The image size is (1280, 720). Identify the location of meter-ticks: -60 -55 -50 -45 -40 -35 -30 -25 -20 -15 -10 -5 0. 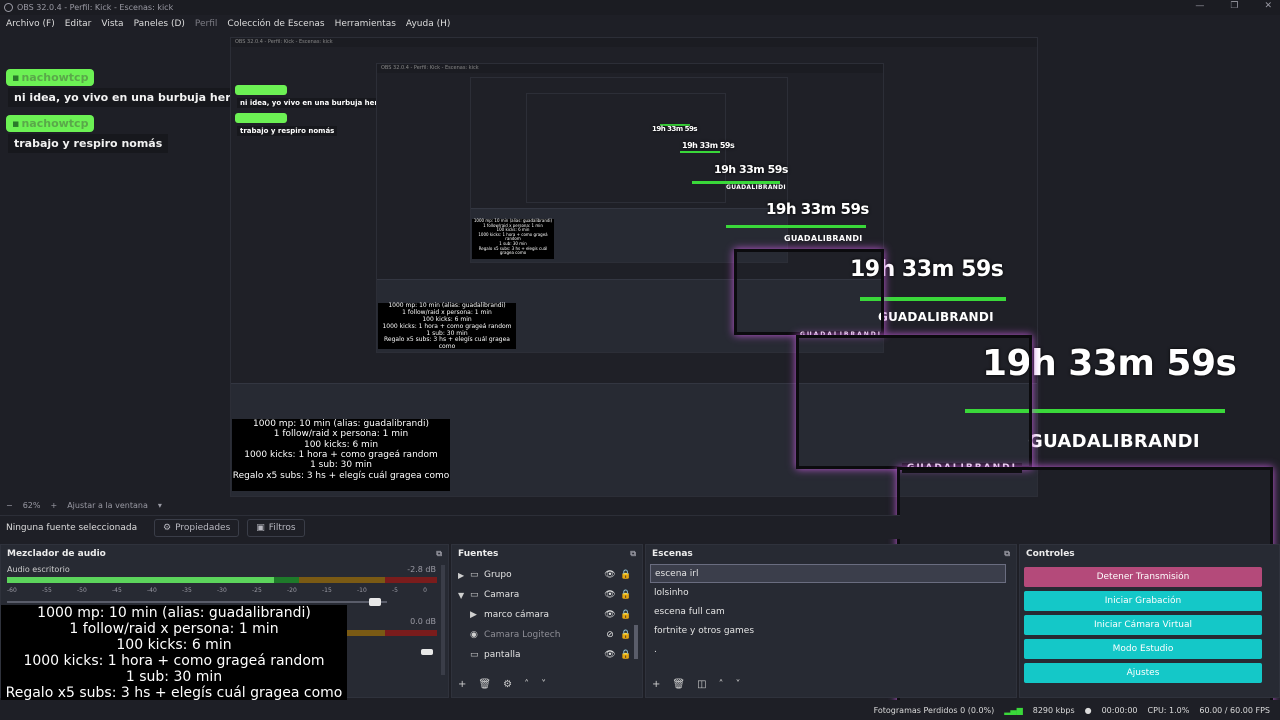
(217, 590).